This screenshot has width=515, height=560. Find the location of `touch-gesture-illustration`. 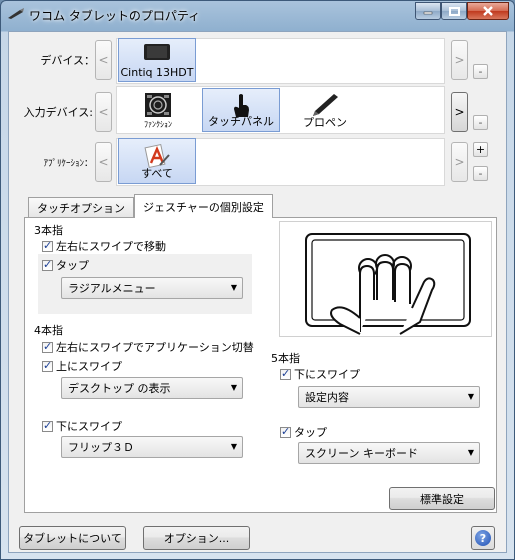

touch-gesture-illustration is located at coordinates (388, 284).